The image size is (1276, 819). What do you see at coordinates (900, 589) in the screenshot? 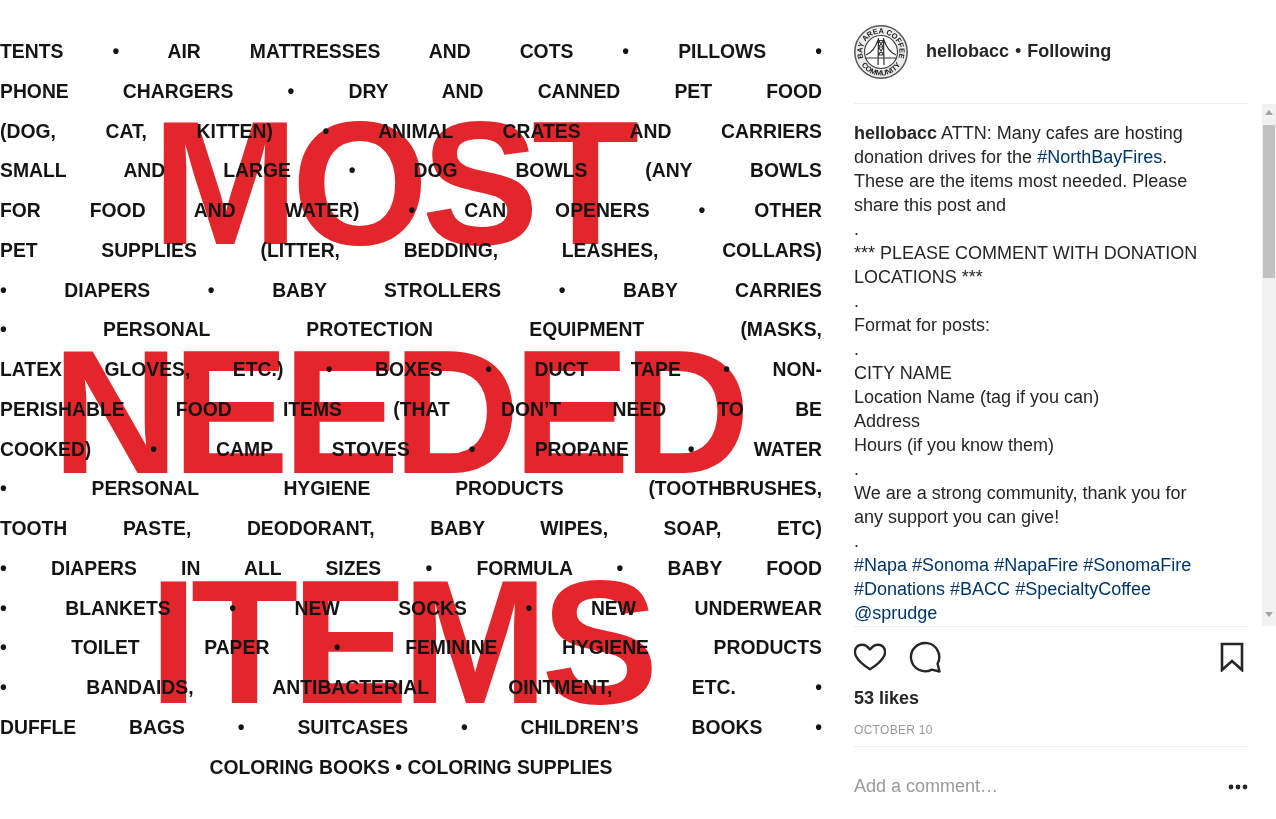
I see `hashtag-link: #Donations` at bounding box center [900, 589].